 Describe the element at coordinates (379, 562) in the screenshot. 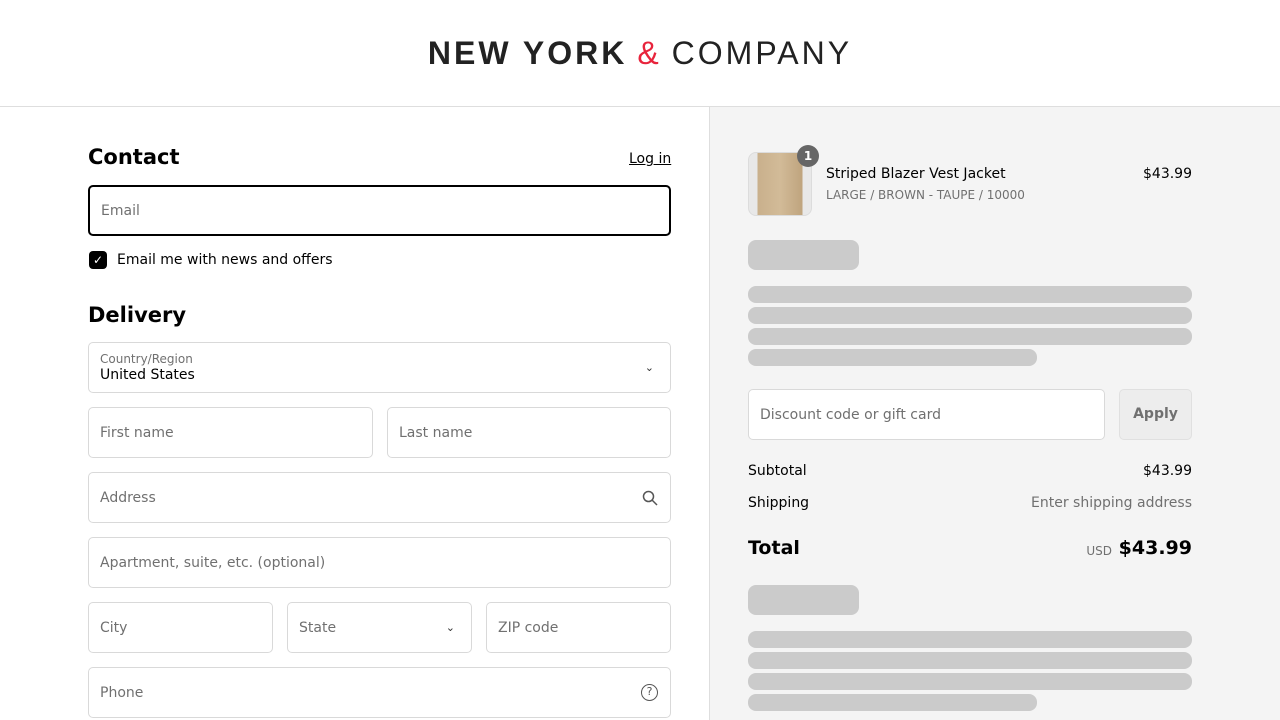

I see `apartment-input: Apartment, suite, etc. (optional)` at that location.